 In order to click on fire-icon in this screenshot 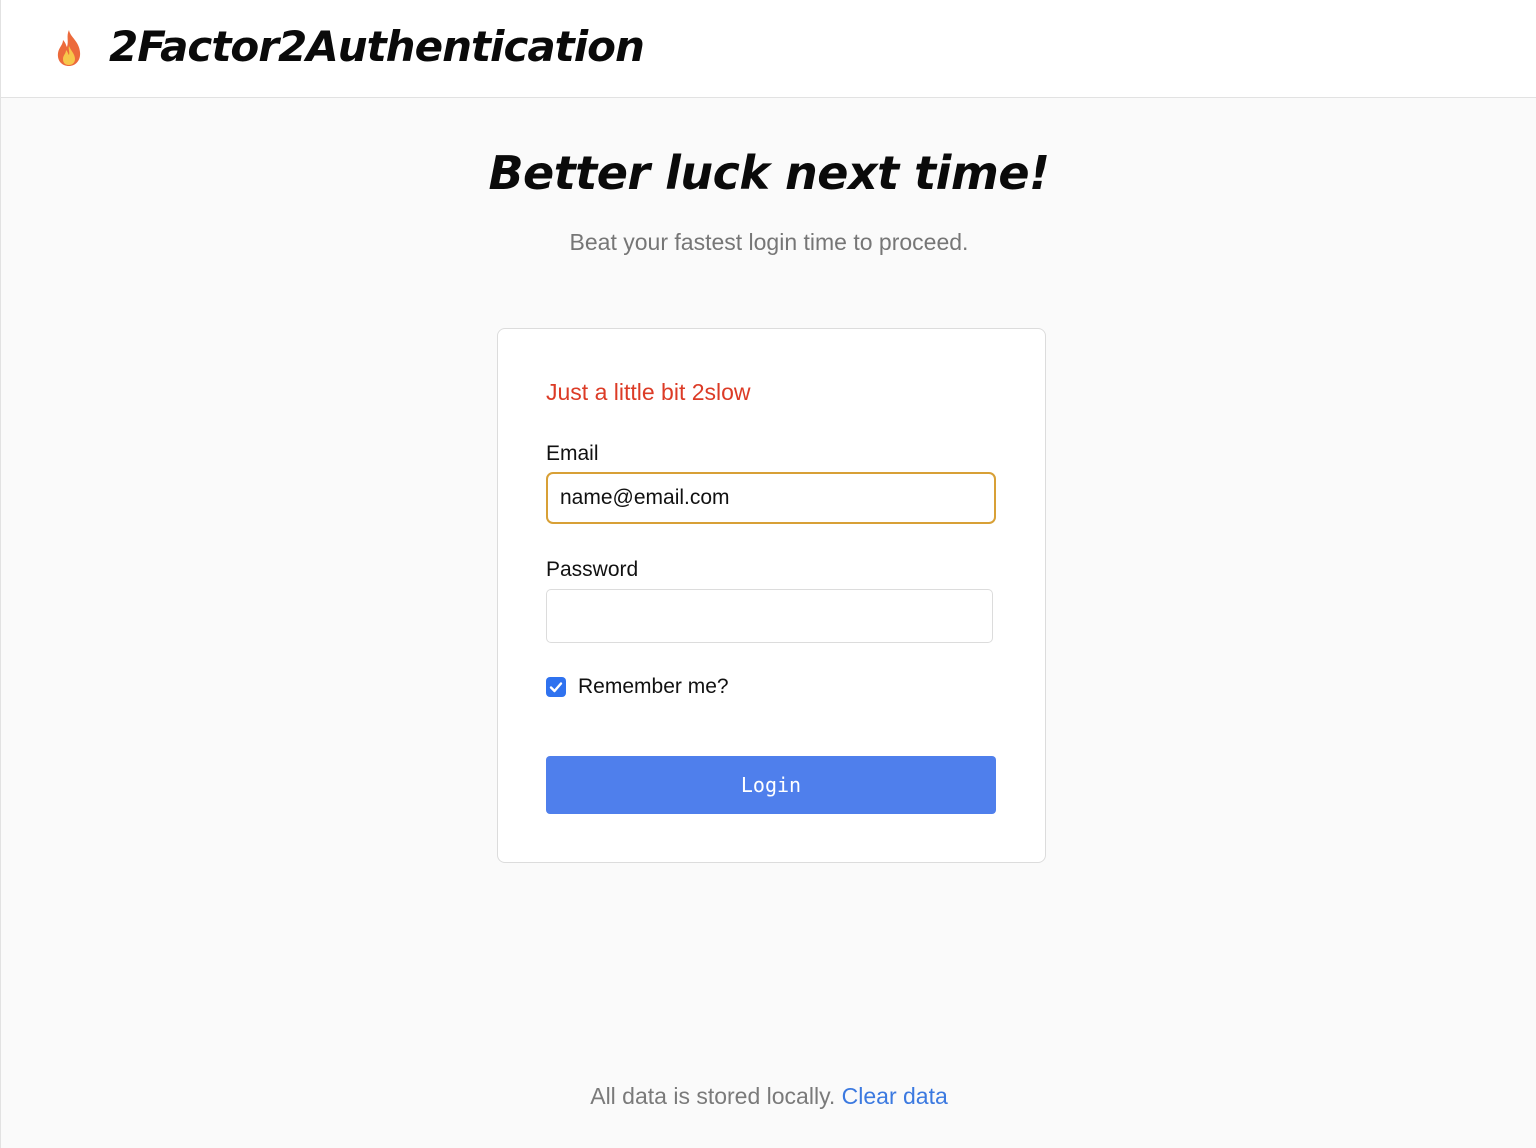, I will do `click(69, 48)`.